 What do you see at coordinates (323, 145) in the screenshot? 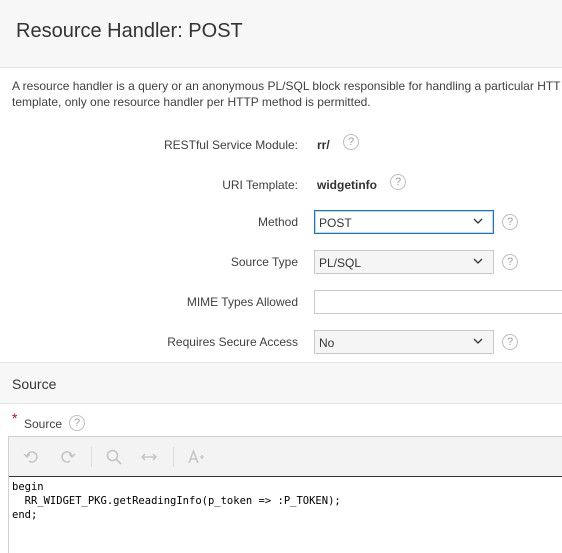
I see `module-value: rr/` at bounding box center [323, 145].